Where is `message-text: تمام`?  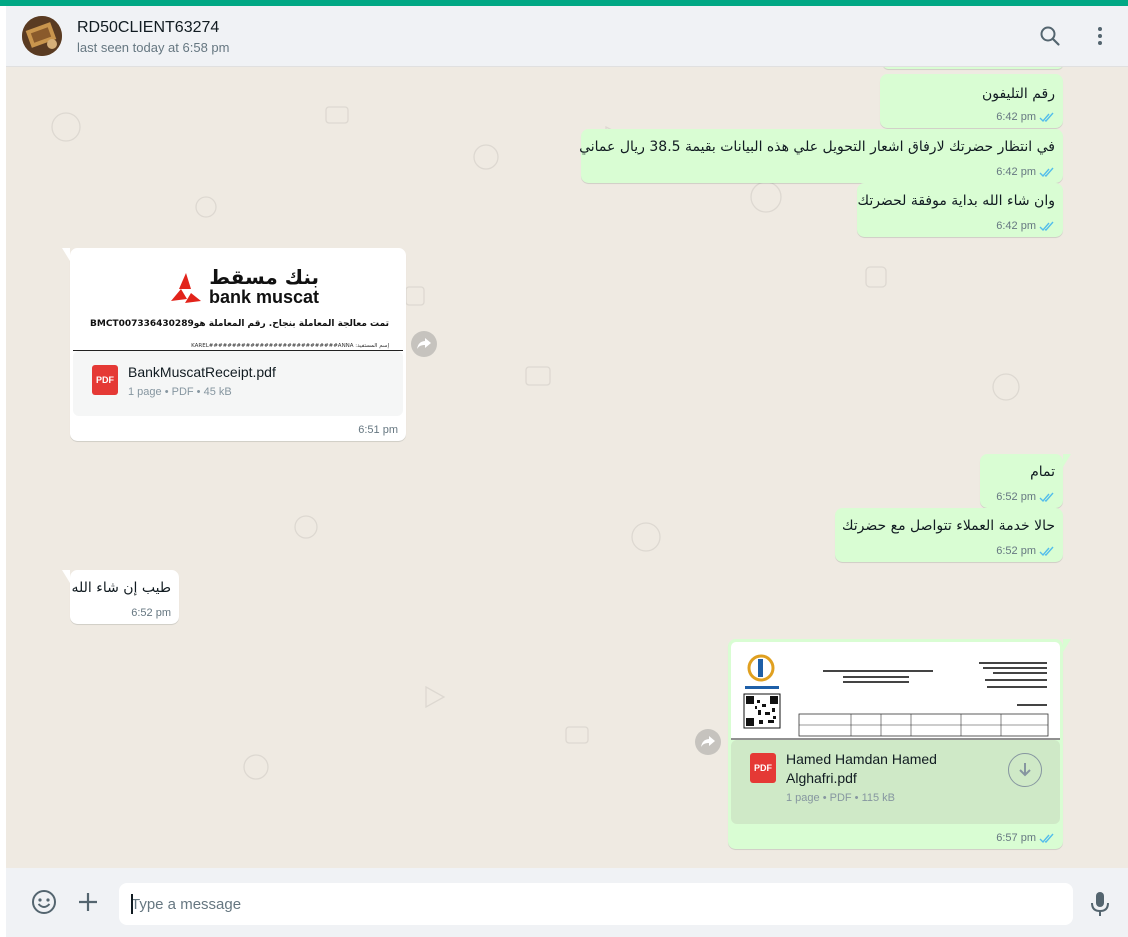
message-text: تمام is located at coordinates (1042, 472).